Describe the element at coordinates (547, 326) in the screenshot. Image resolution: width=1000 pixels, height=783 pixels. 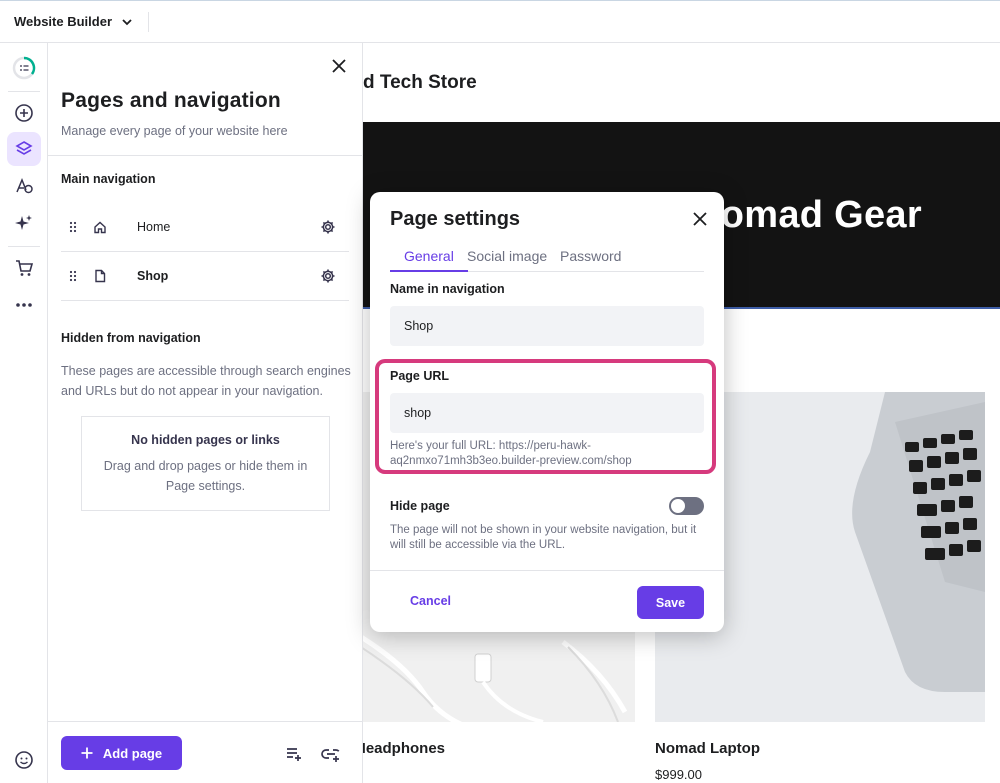
I see `name-in-navigation-input: Shop` at that location.